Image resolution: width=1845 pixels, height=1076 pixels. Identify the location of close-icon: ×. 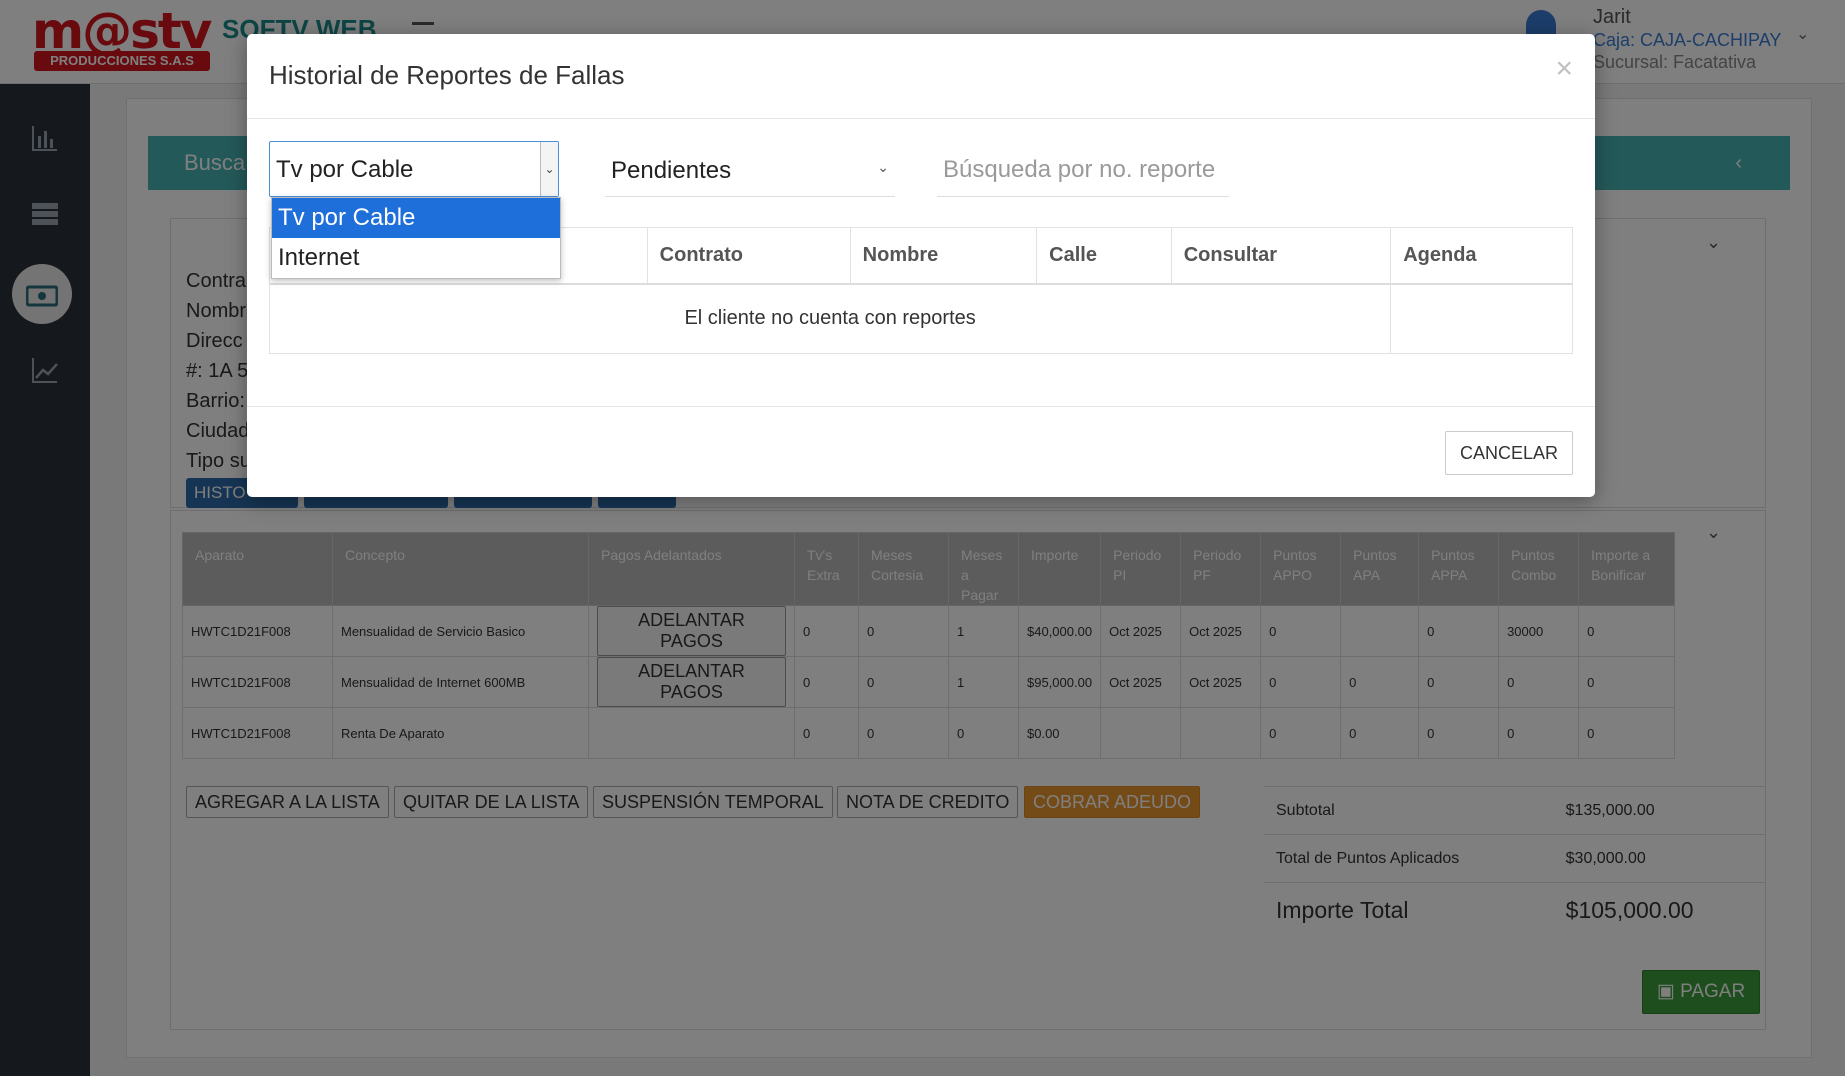
(1564, 69).